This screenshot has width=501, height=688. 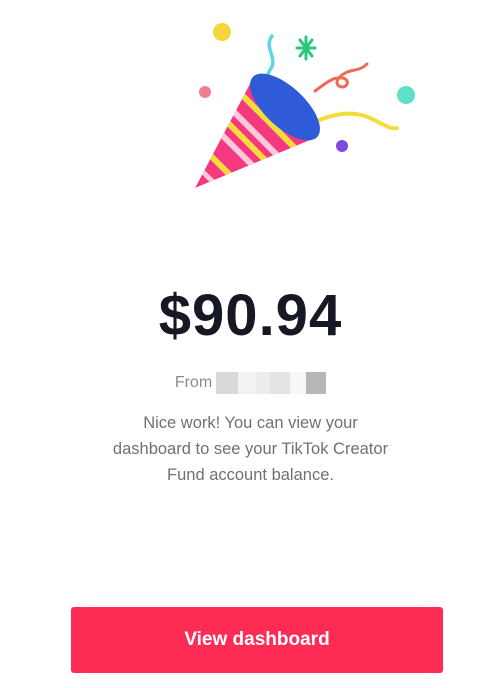 I want to click on view-dashboard-button: View dashboard, so click(x=257, y=640).